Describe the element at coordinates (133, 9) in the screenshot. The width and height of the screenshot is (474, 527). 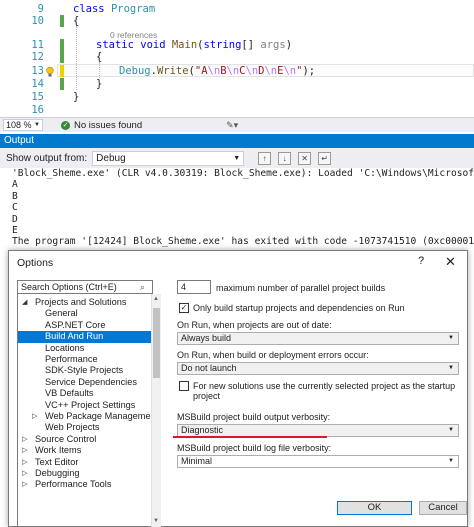
I see `code-token: Program` at that location.